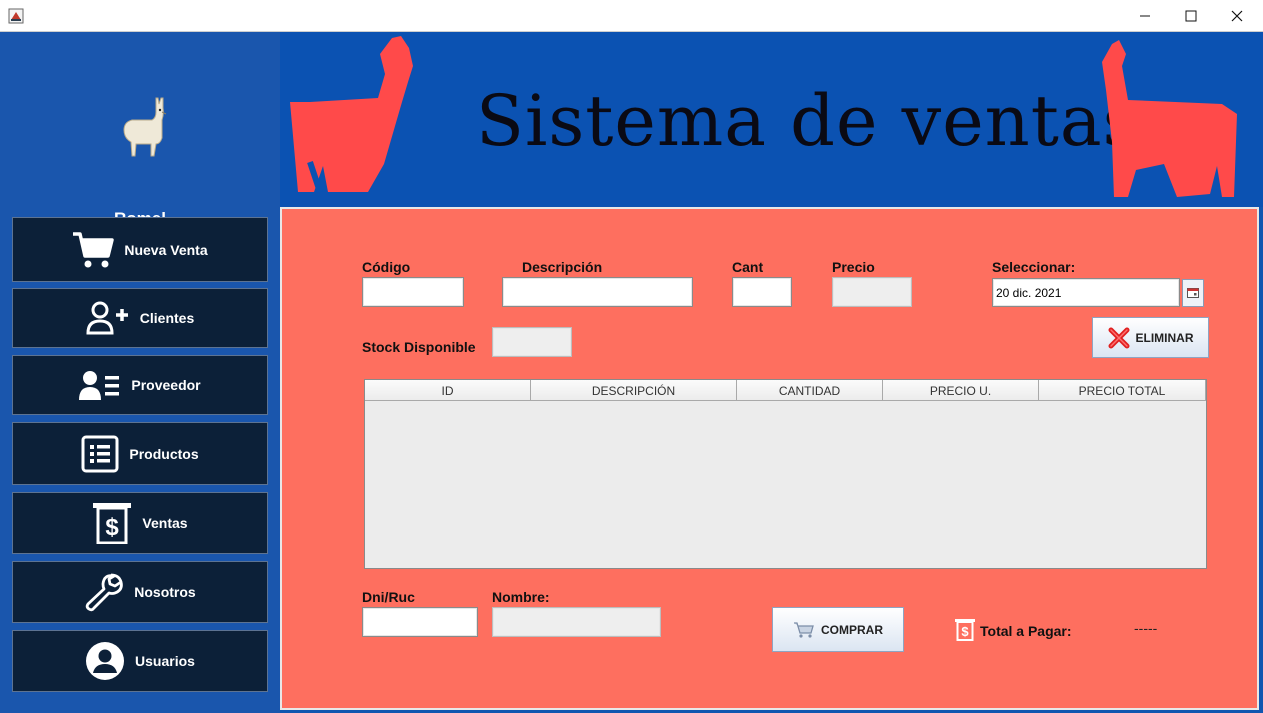 This screenshot has height=713, width=1263. I want to click on descripcion-input, so click(597, 292).